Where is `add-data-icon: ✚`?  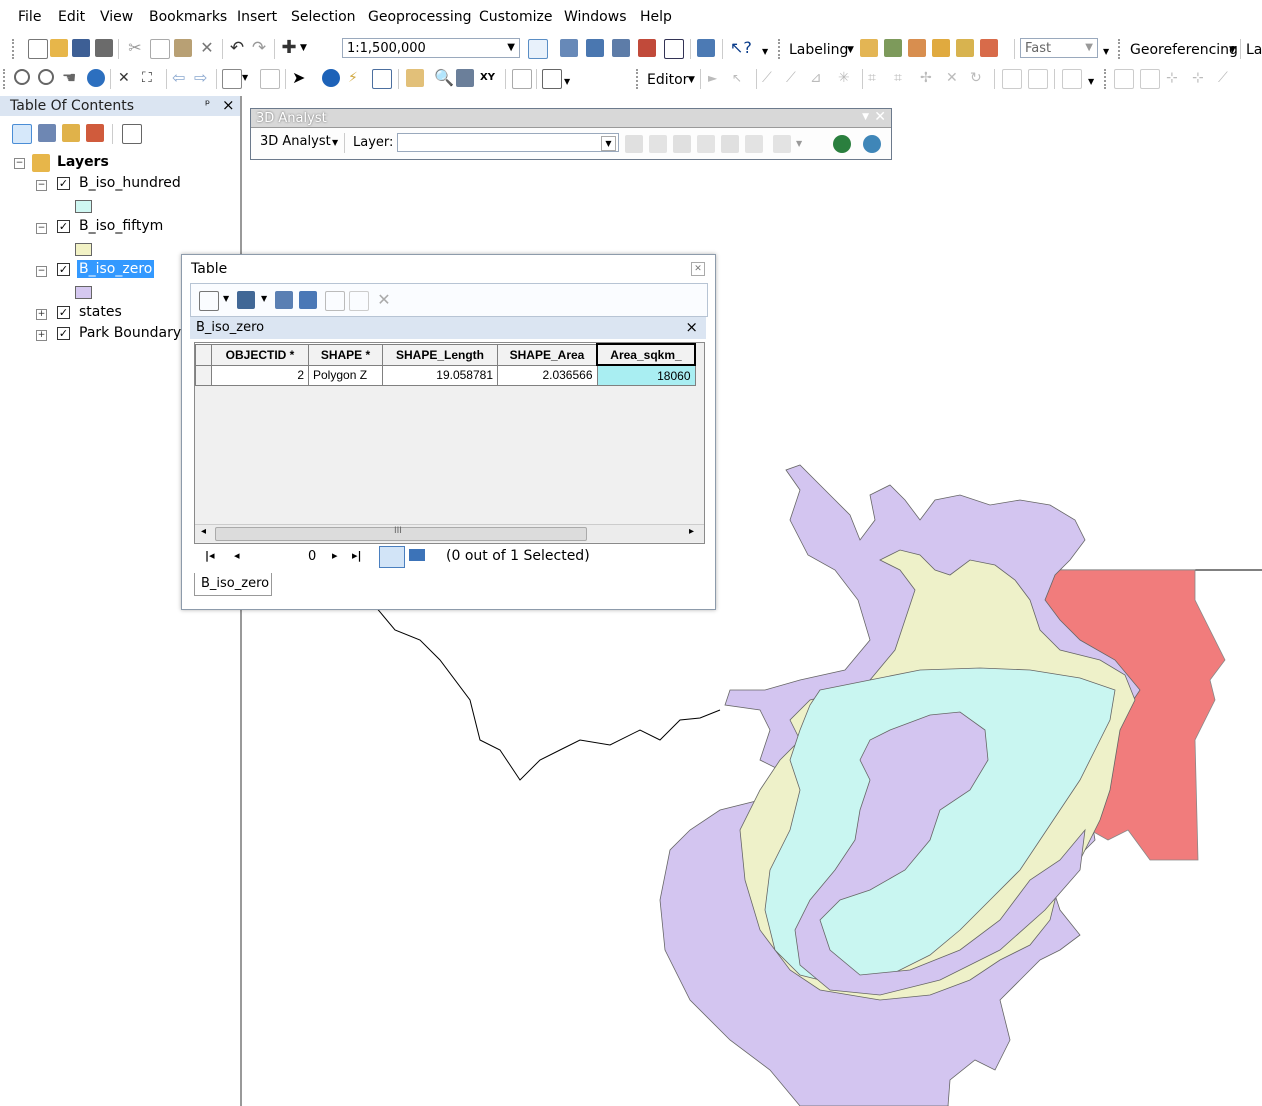
add-data-icon: ✚ is located at coordinates (289, 48).